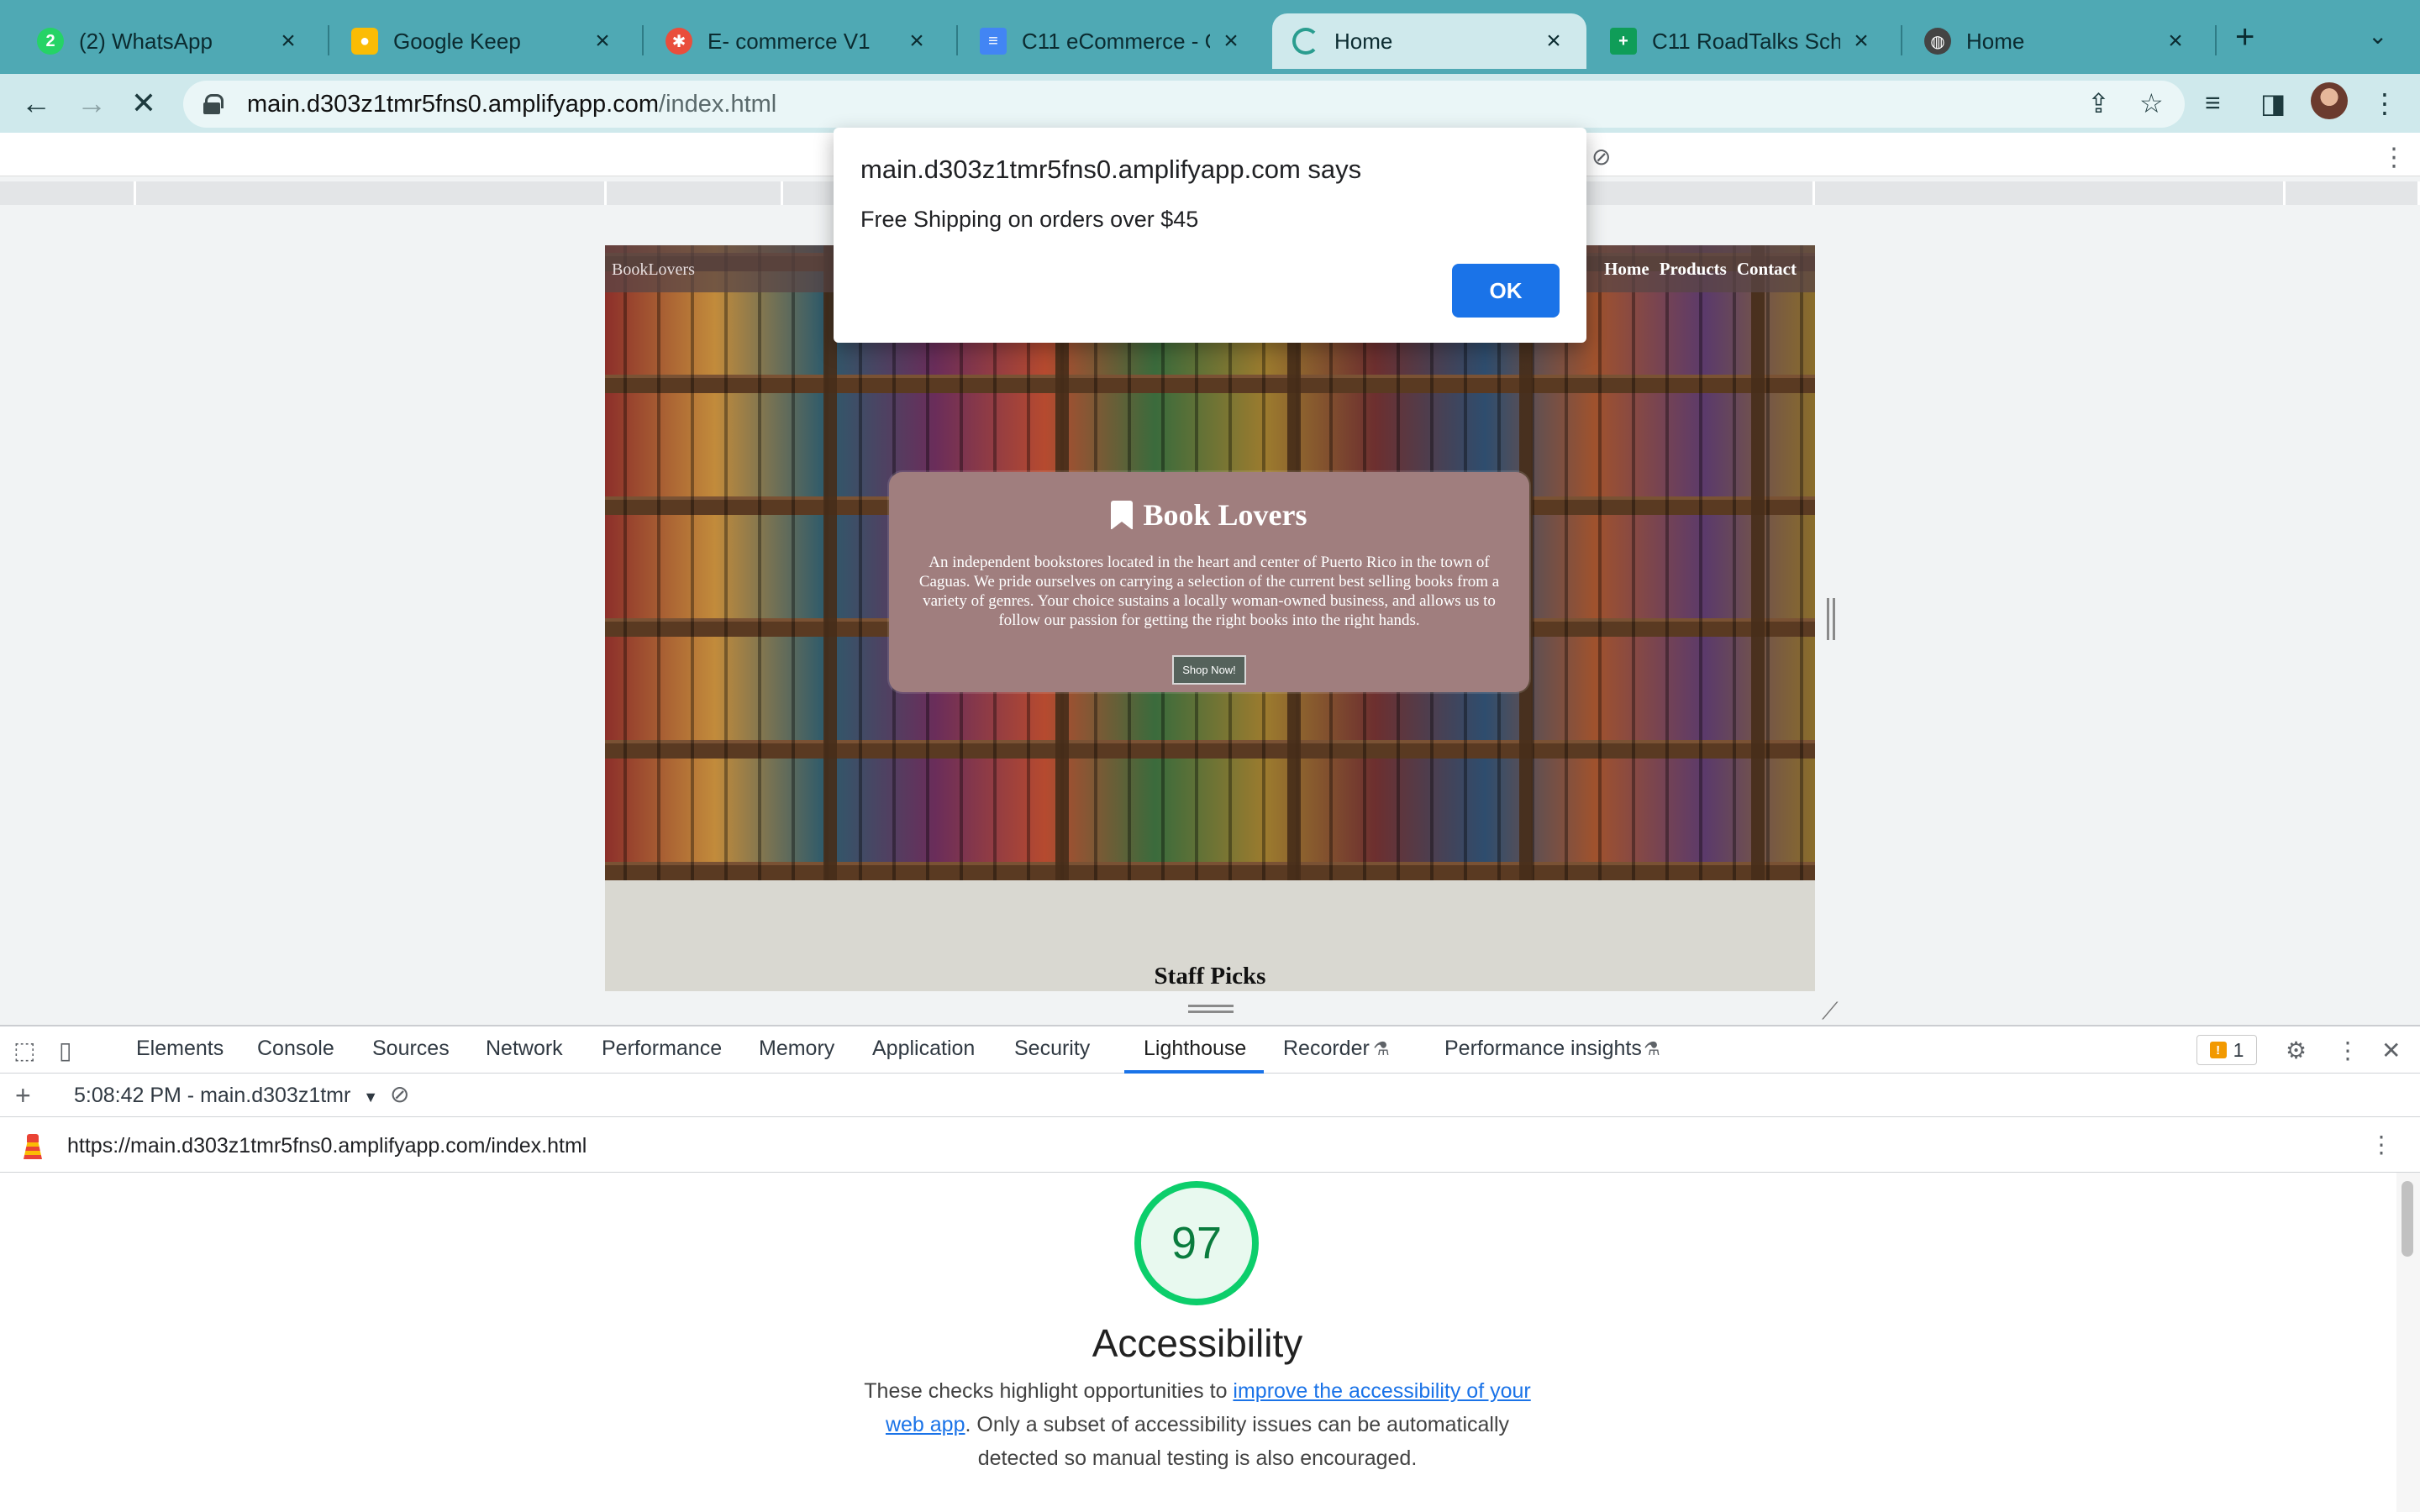 This screenshot has width=2420, height=1512. What do you see at coordinates (457, 41) in the screenshot?
I see `tab-title: Google Keep` at bounding box center [457, 41].